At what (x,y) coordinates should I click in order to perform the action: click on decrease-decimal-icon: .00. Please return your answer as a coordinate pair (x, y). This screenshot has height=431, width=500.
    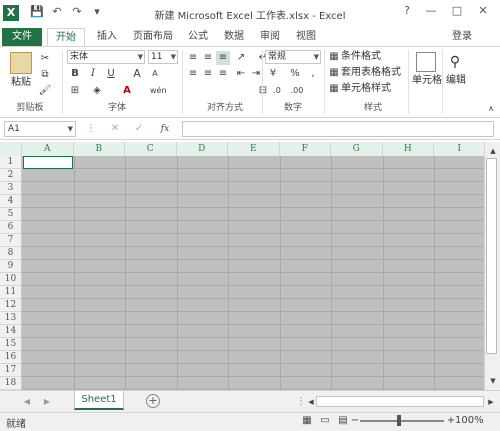
    Looking at the image, I should click on (297, 91).